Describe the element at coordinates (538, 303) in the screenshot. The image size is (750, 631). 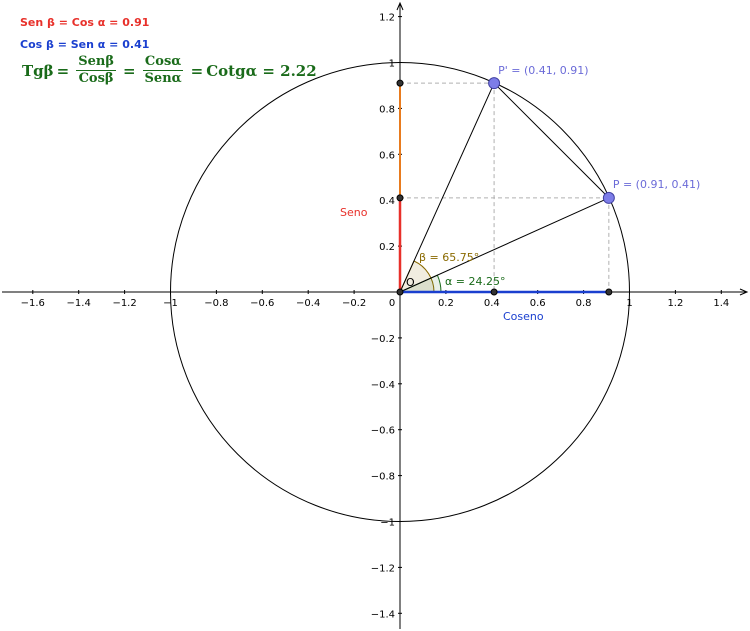
I see `x-tick-label: 0.6` at that location.